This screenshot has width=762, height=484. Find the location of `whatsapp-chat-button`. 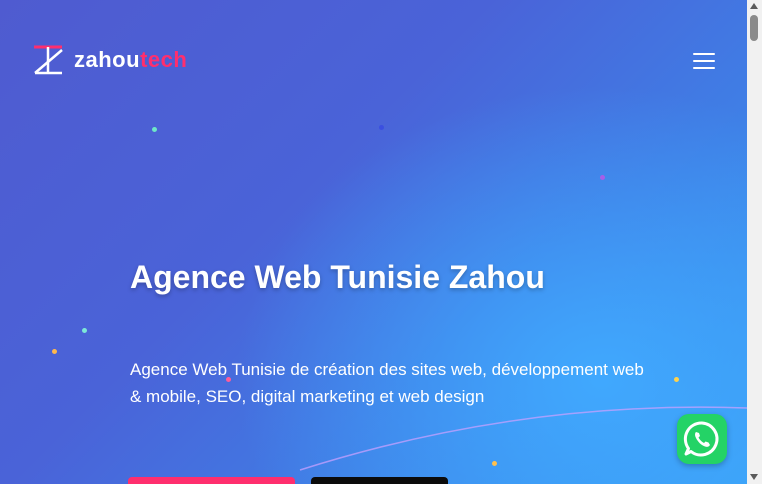

whatsapp-chat-button is located at coordinates (702, 439).